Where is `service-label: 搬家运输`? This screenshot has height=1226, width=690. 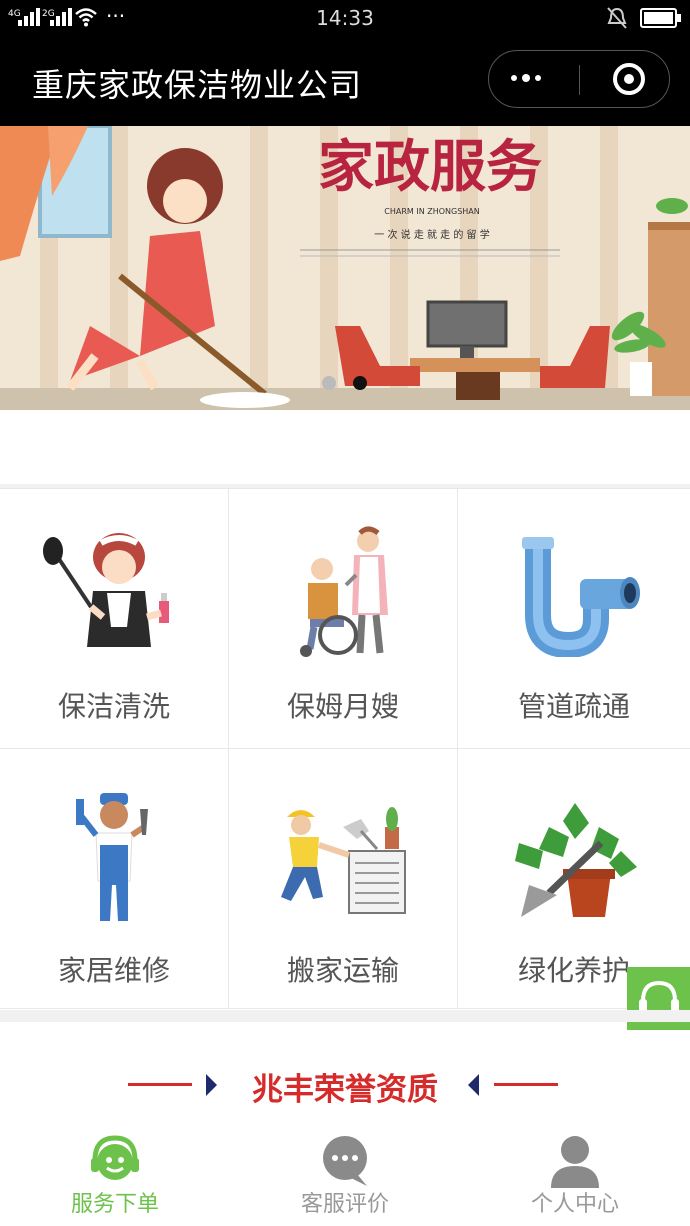 service-label: 搬家运输 is located at coordinates (342, 970).